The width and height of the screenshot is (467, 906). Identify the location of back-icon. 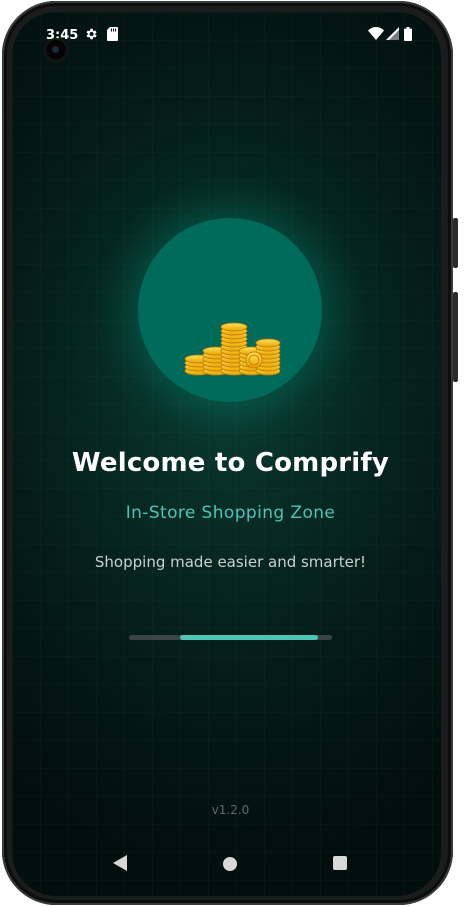
(120, 863).